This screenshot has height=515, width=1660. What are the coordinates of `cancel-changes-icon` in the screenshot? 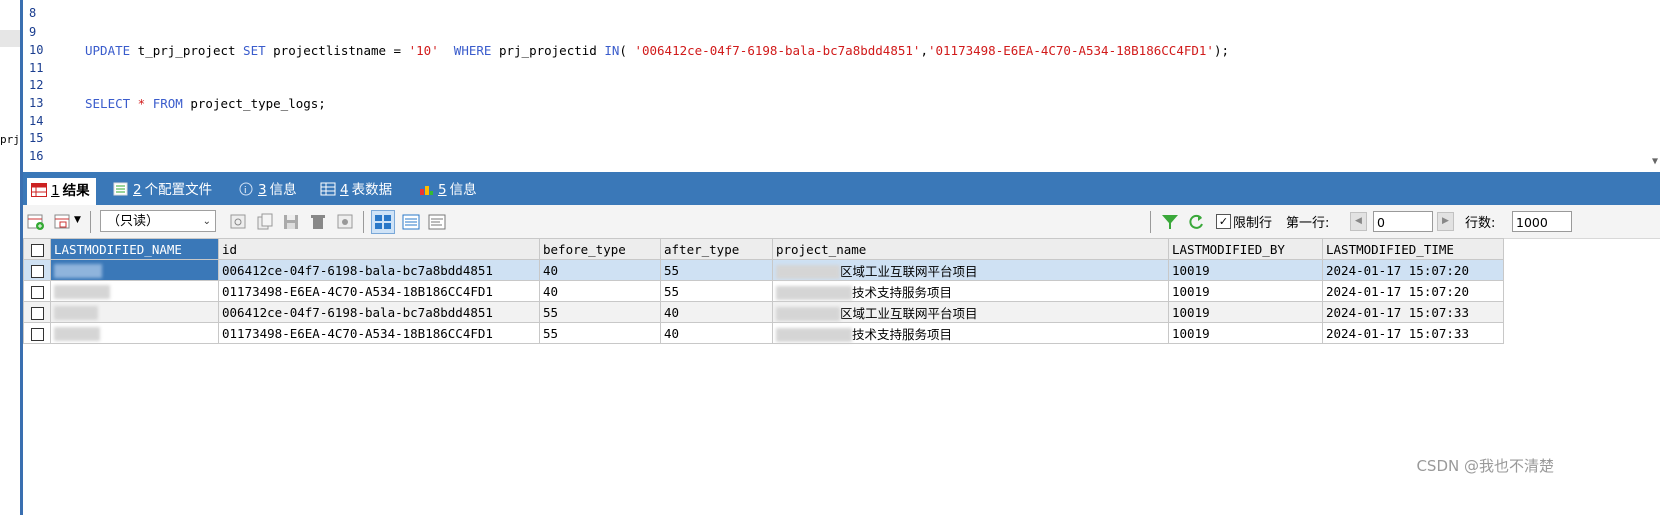 It's located at (345, 222).